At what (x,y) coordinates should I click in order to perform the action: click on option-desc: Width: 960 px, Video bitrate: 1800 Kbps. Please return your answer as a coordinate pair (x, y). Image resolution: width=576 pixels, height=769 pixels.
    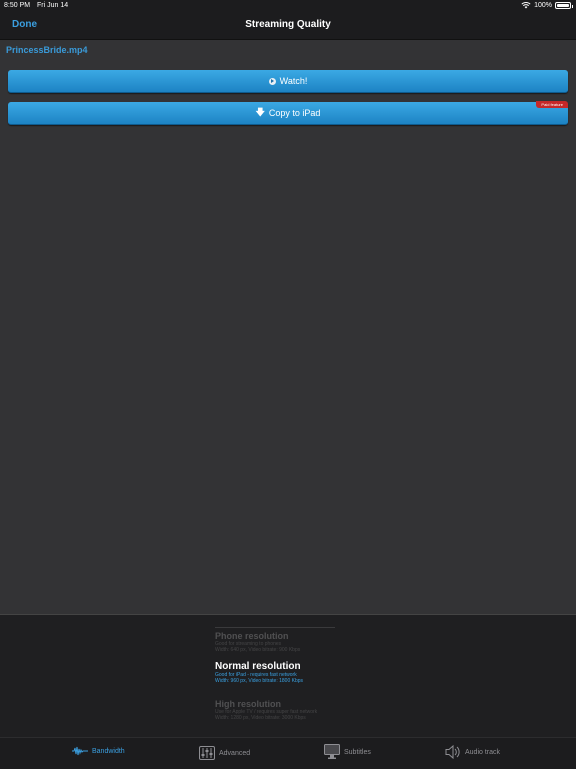
    Looking at the image, I should click on (259, 681).